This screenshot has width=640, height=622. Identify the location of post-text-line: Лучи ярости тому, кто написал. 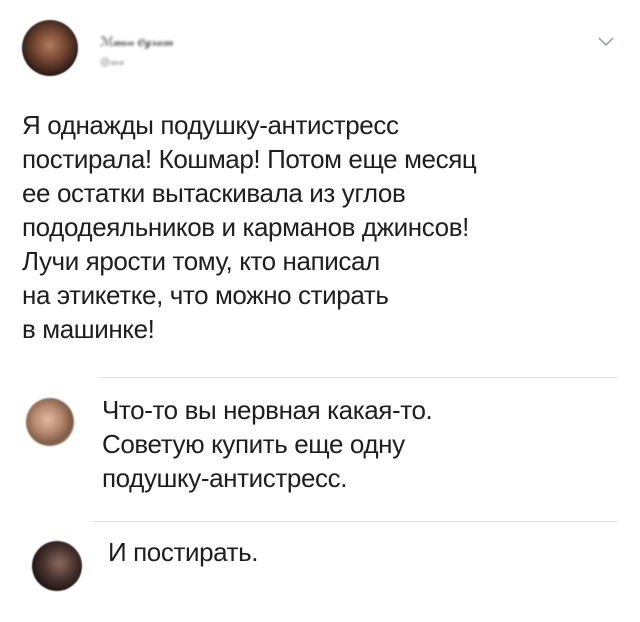
(201, 261).